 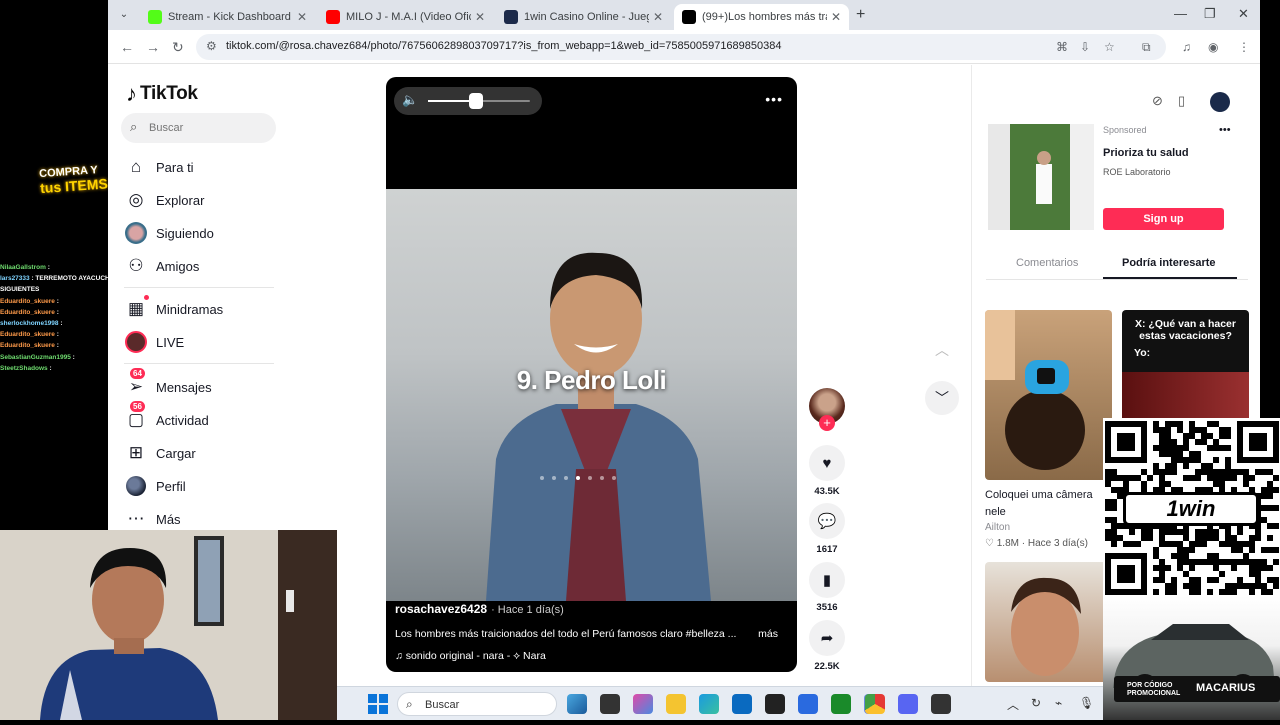 What do you see at coordinates (477, 704) in the screenshot?
I see `taskbar-search: ⌕ Buscar` at bounding box center [477, 704].